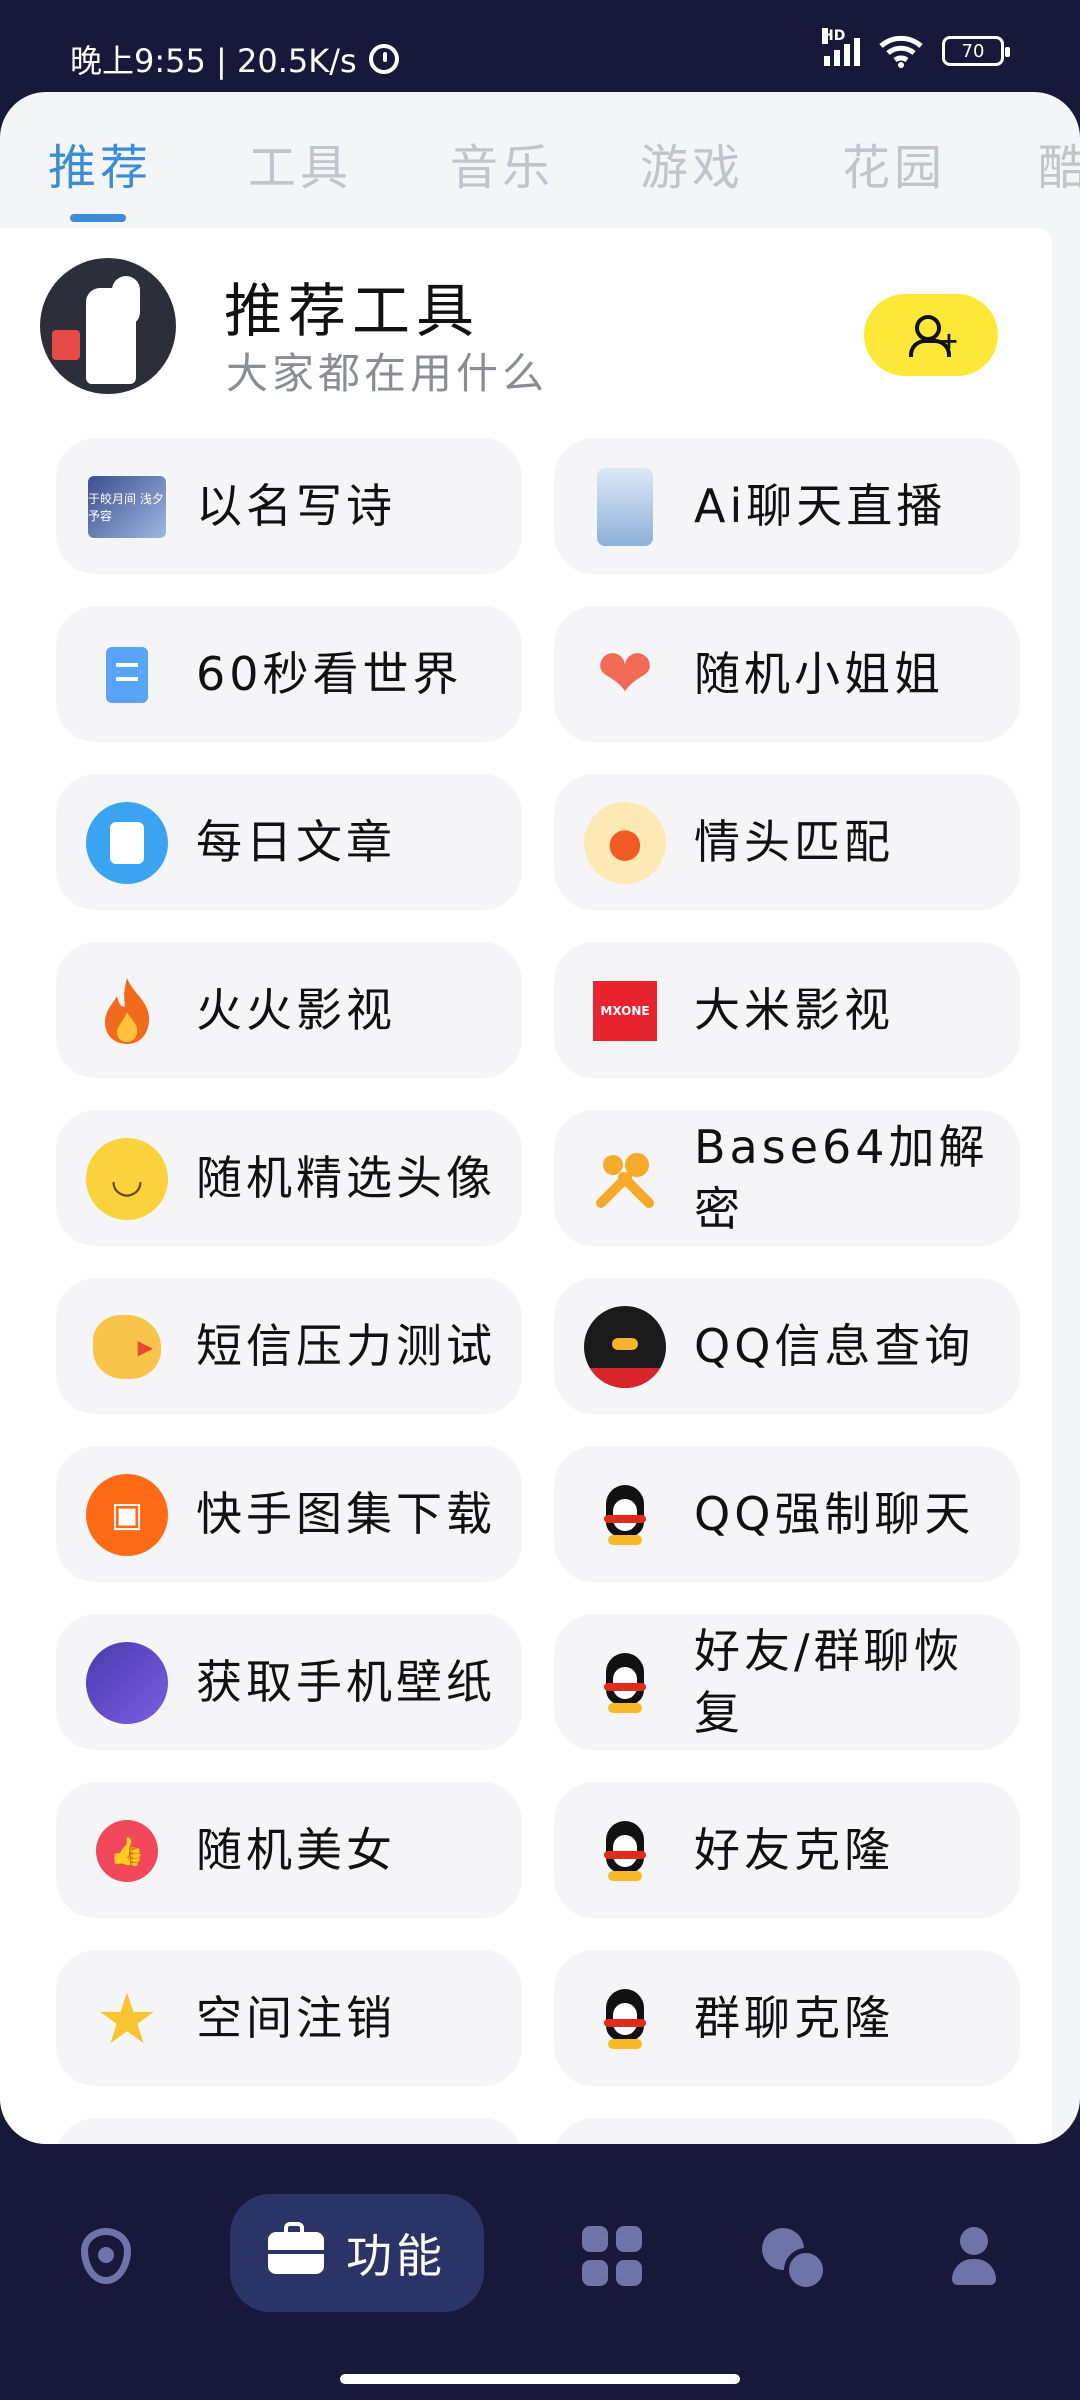 The width and height of the screenshot is (1080, 2400). What do you see at coordinates (296, 506) in the screenshot?
I see `tool-label: 以名写诗` at bounding box center [296, 506].